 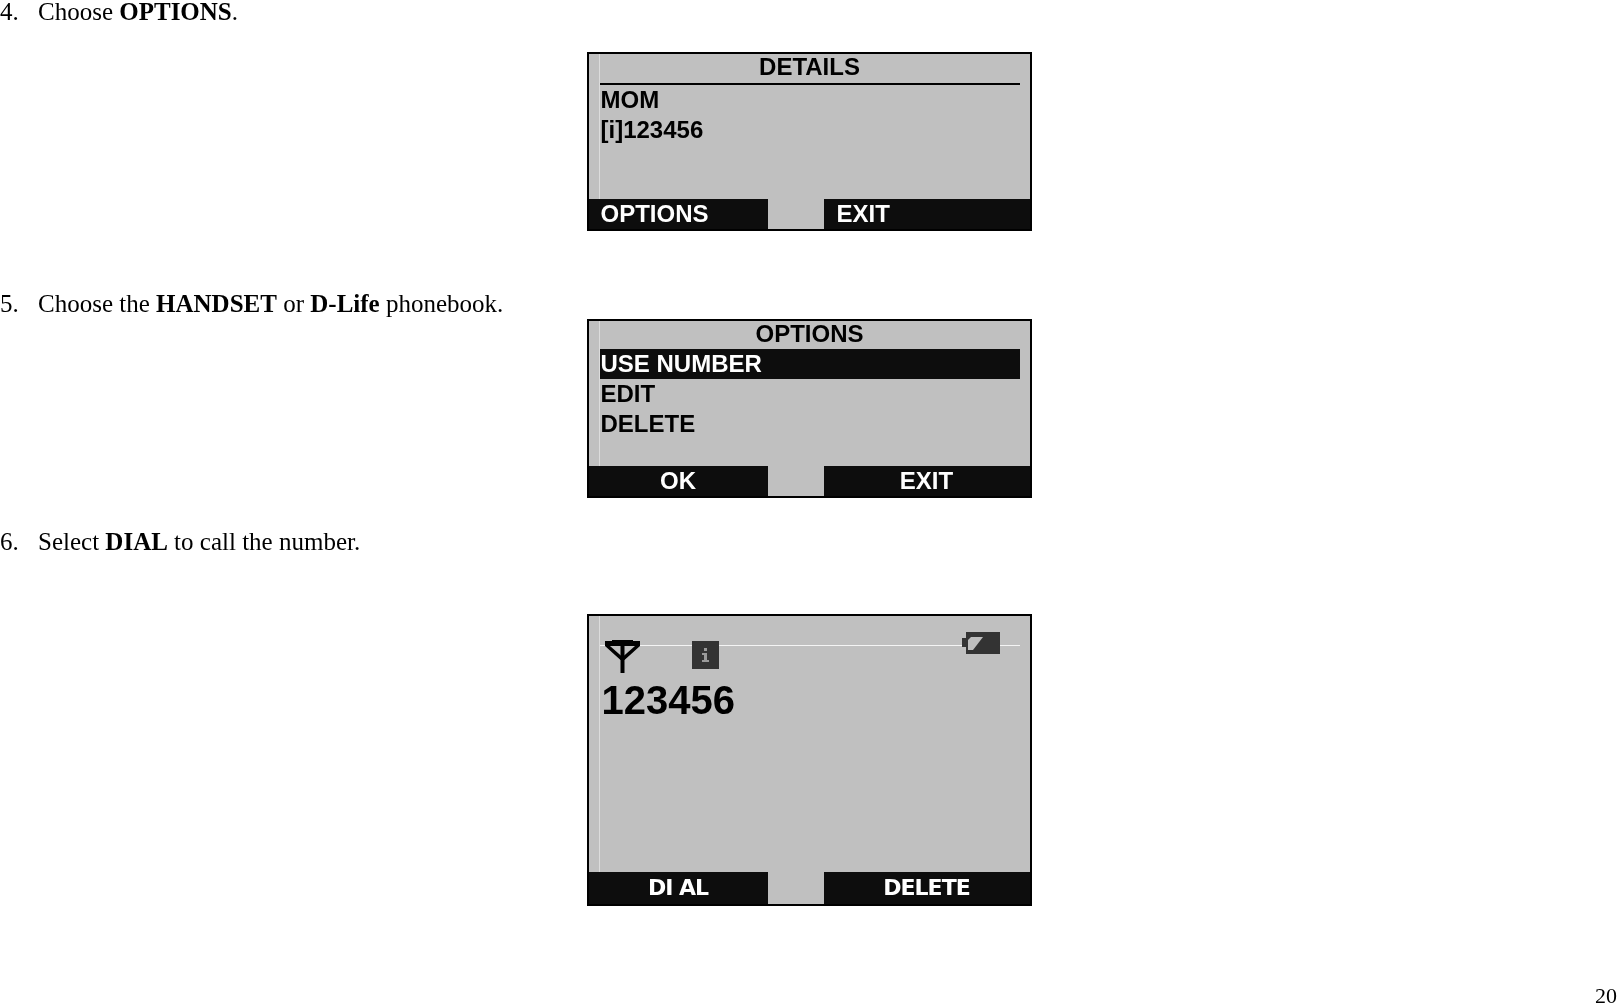 I want to click on menu-item: DELETE, so click(x=809, y=424).